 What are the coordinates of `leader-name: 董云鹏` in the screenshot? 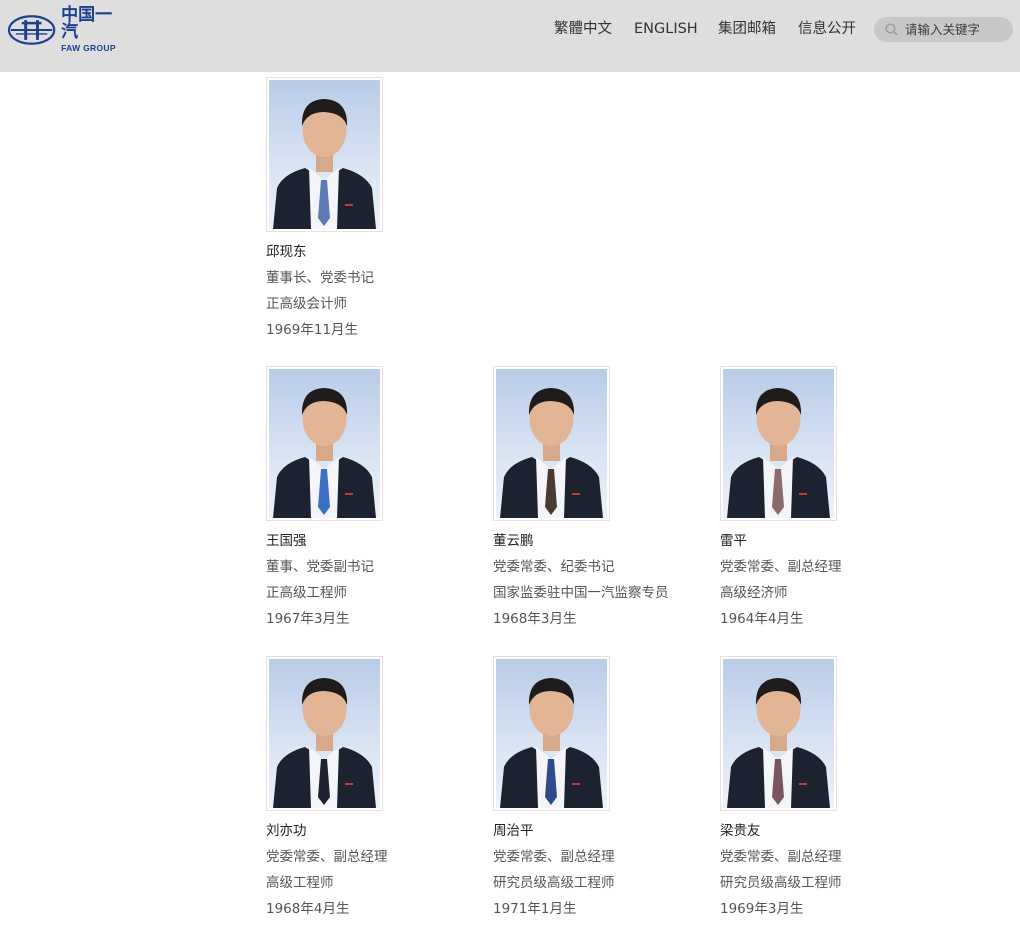 It's located at (513, 541).